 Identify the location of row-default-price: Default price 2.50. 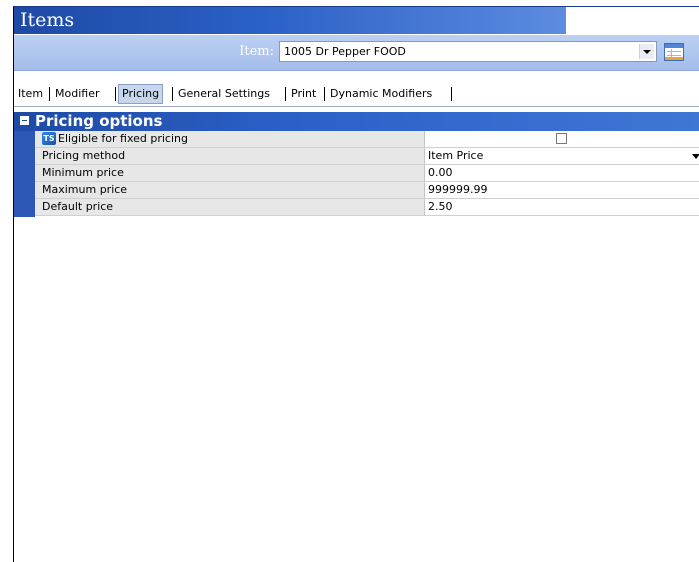
(367, 207).